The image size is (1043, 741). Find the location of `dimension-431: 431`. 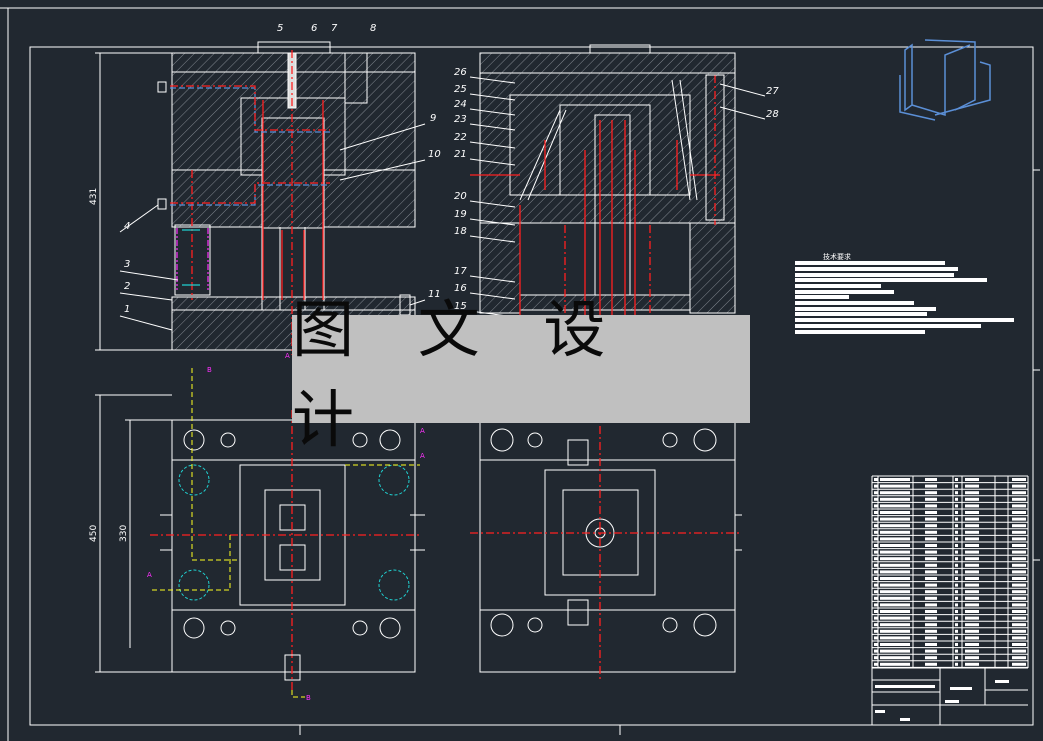

dimension-431: 431 is located at coordinates (94, 196).